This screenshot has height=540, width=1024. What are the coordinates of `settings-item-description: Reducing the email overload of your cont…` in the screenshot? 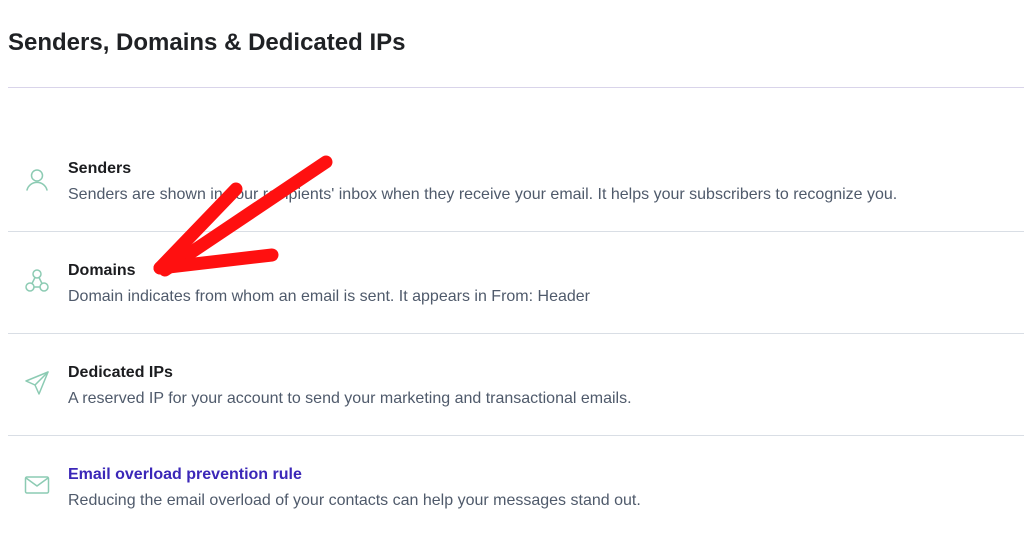 It's located at (354, 500).